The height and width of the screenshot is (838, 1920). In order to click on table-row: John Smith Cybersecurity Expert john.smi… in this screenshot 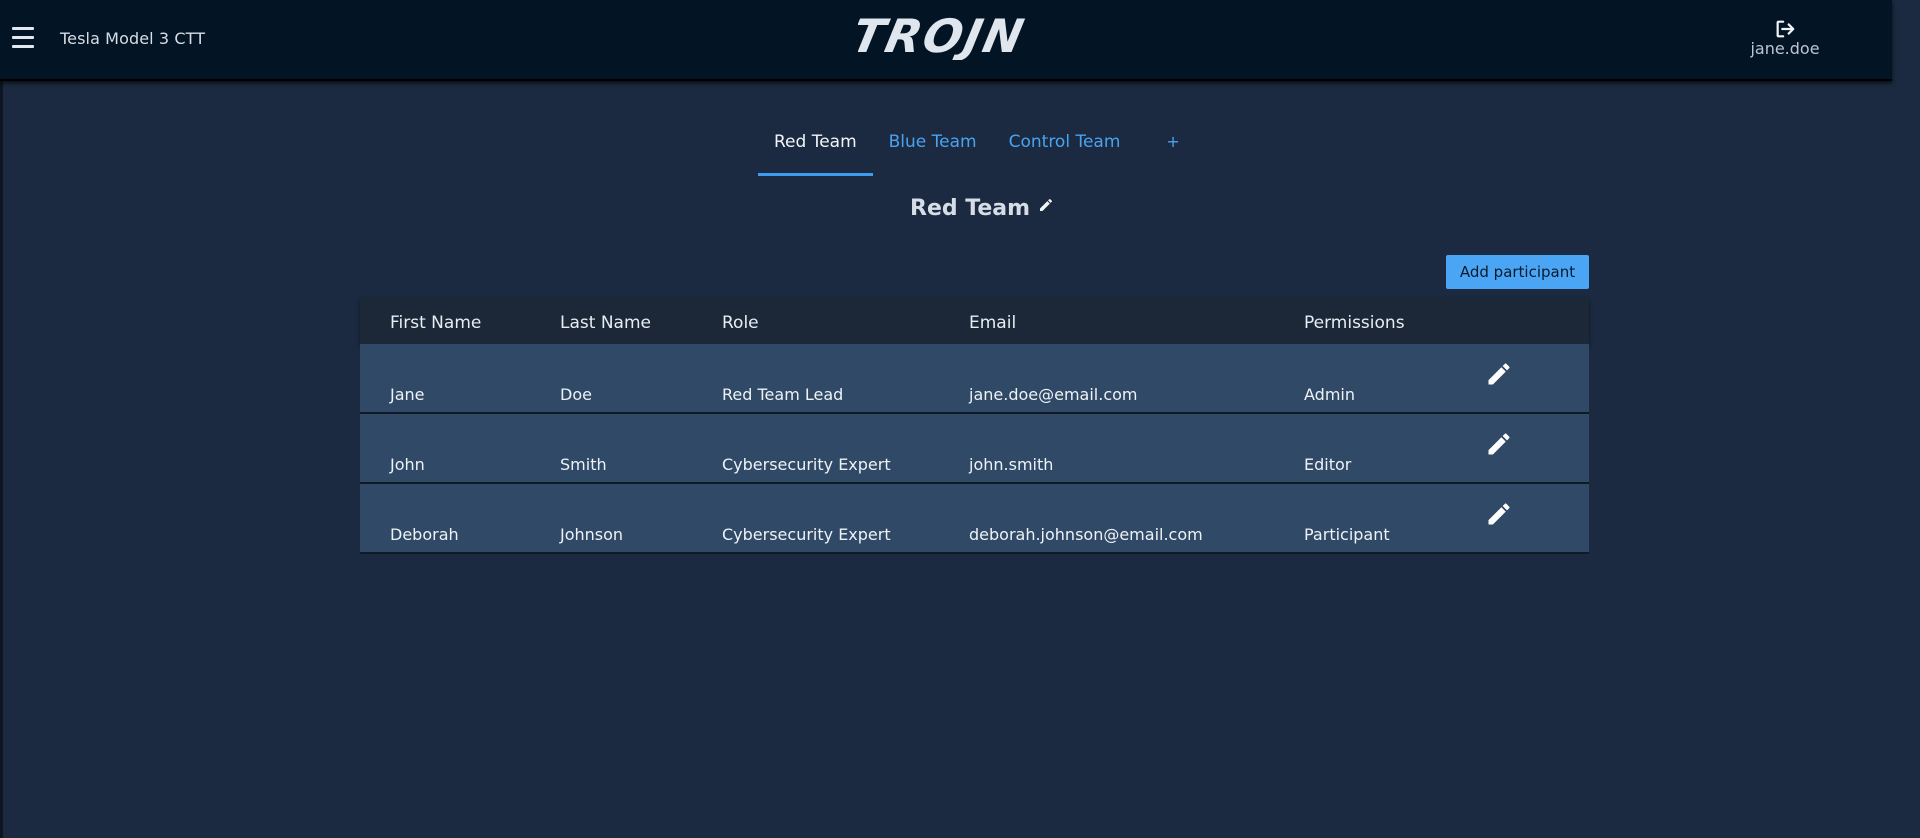, I will do `click(974, 449)`.